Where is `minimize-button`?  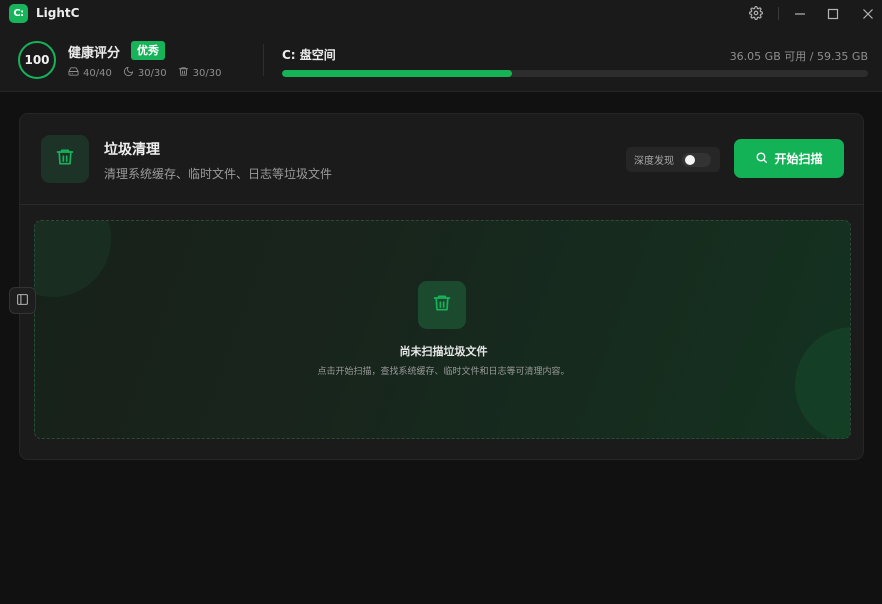 minimize-button is located at coordinates (800, 14).